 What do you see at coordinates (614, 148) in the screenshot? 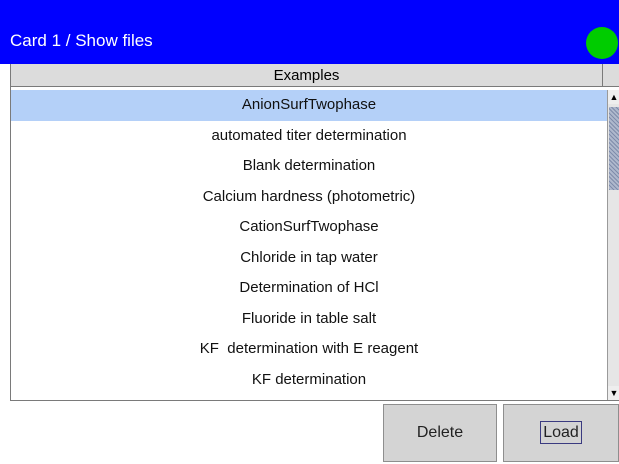
I see `scrollbar-thumb` at bounding box center [614, 148].